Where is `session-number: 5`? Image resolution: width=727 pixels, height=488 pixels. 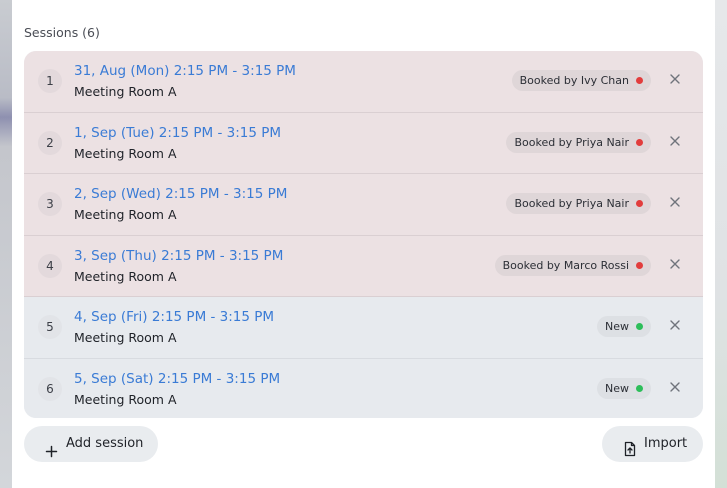 session-number: 5 is located at coordinates (50, 327).